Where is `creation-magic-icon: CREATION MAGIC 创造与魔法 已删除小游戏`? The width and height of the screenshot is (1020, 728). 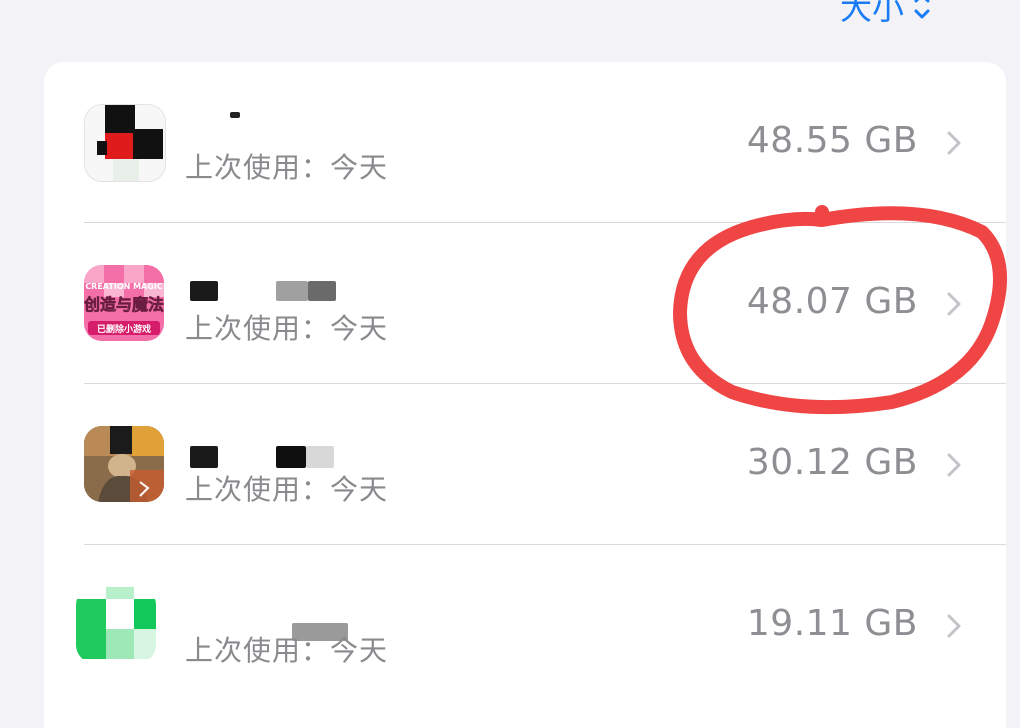
creation-magic-icon: CREATION MAGIC 创造与魔法 已删除小游戏 is located at coordinates (124, 303).